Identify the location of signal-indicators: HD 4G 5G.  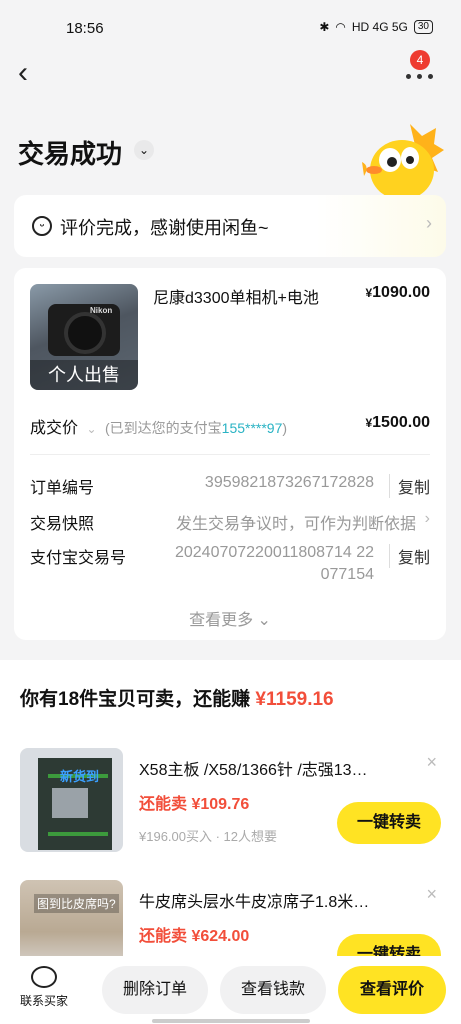
(379, 27).